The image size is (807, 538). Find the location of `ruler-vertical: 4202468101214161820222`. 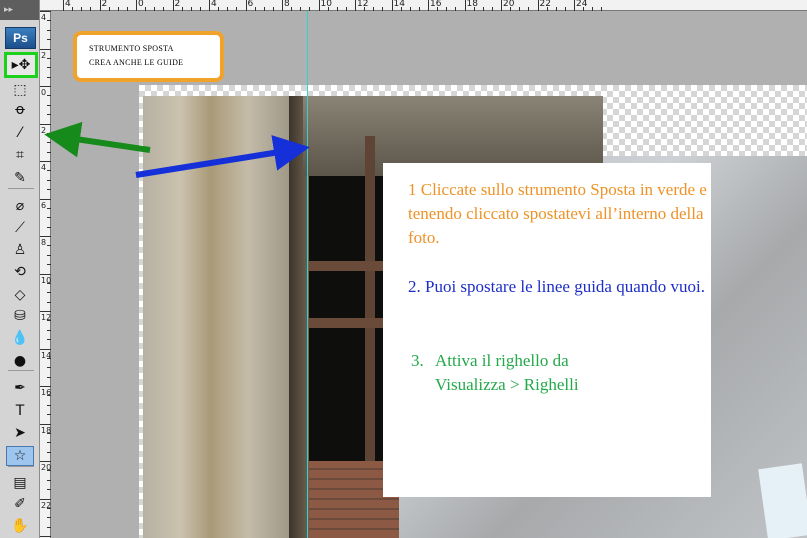

ruler-vertical: 4202468101214161820222 is located at coordinates (45, 274).